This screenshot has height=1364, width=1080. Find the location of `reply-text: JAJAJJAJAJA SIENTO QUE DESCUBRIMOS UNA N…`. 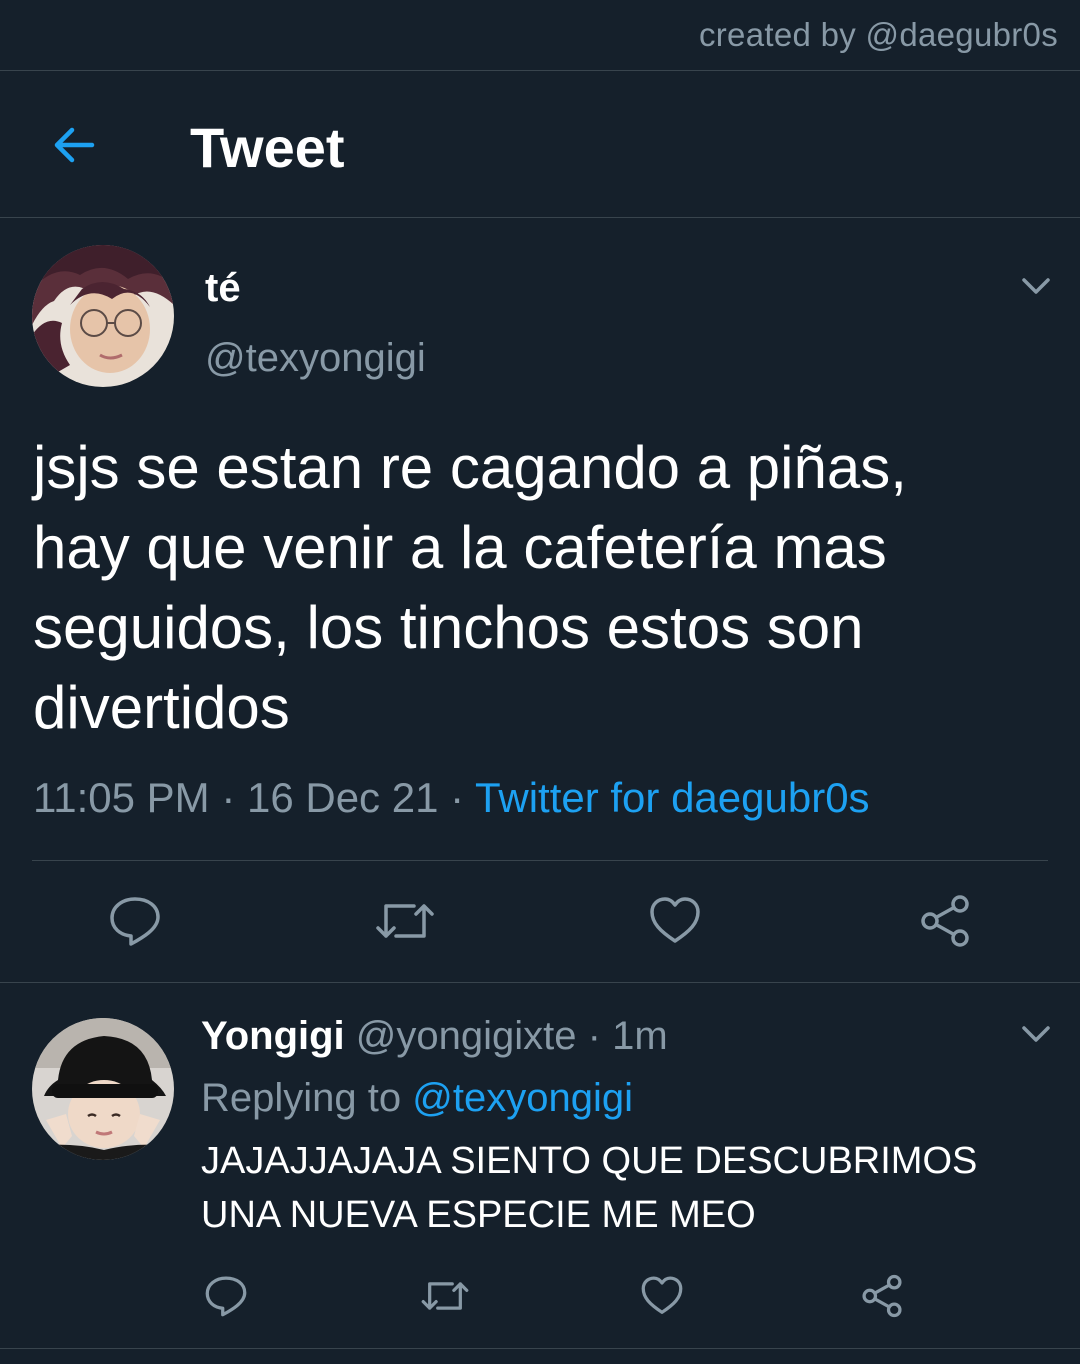

reply-text: JAJAJJAJAJA SIENTO QUE DESCUBRIMOS UNA N… is located at coordinates (631, 1188).